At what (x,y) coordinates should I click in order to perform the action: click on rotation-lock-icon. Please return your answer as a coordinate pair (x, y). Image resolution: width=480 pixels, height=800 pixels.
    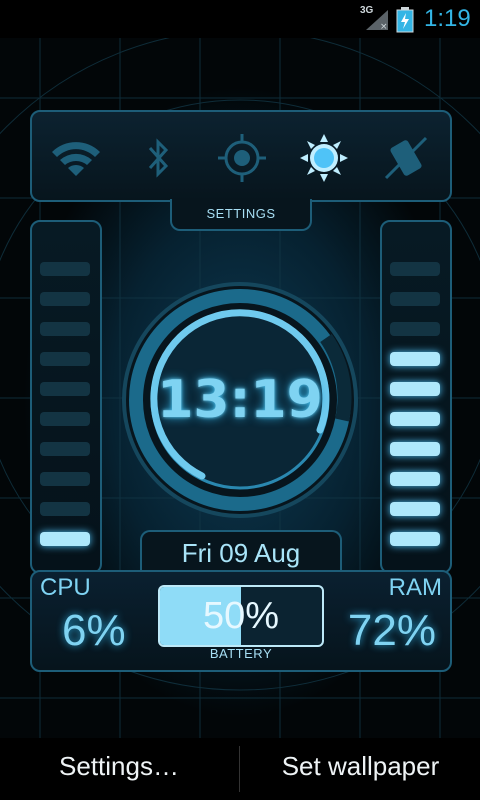
    Looking at the image, I should click on (406, 158).